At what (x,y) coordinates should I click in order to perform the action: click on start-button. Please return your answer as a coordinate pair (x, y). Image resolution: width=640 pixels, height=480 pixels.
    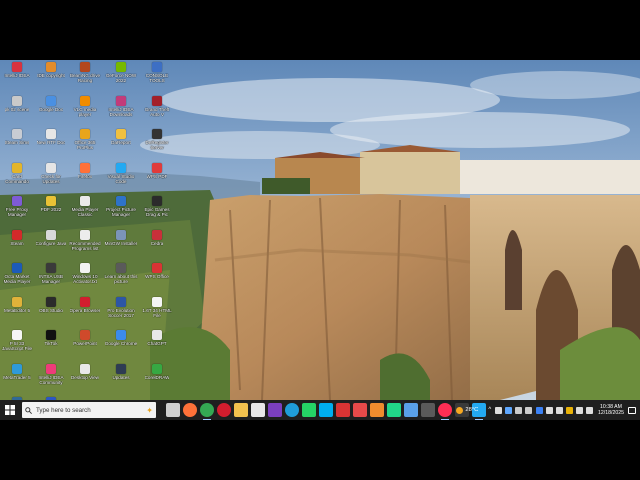
    Looking at the image, I should click on (10, 410).